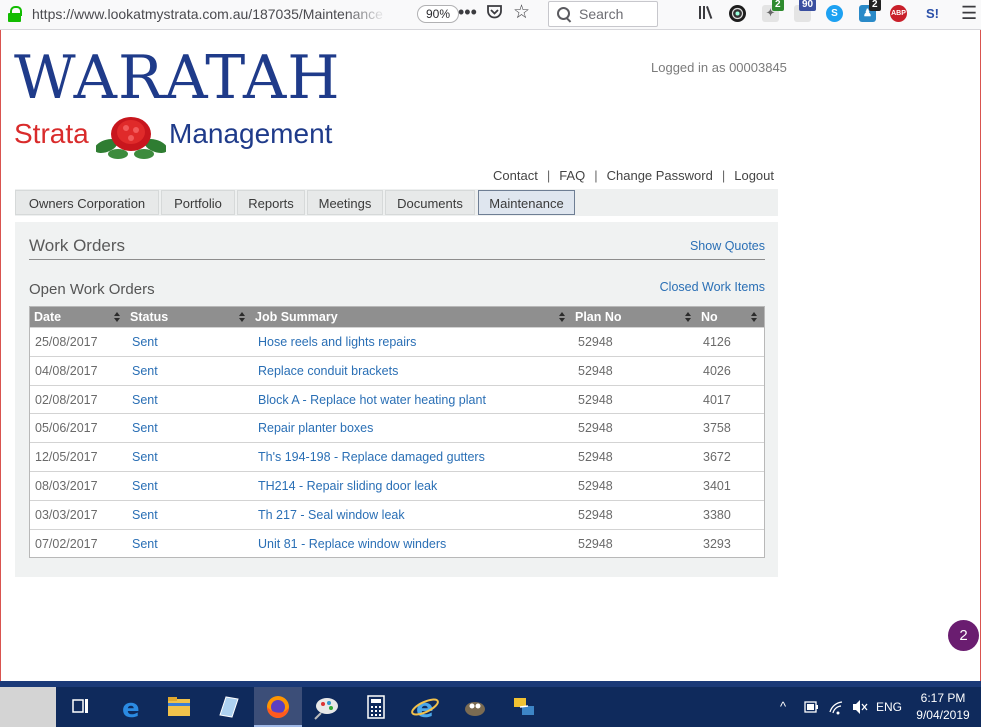 The height and width of the screenshot is (727, 981). I want to click on change-password-link: Change Password, so click(660, 175).